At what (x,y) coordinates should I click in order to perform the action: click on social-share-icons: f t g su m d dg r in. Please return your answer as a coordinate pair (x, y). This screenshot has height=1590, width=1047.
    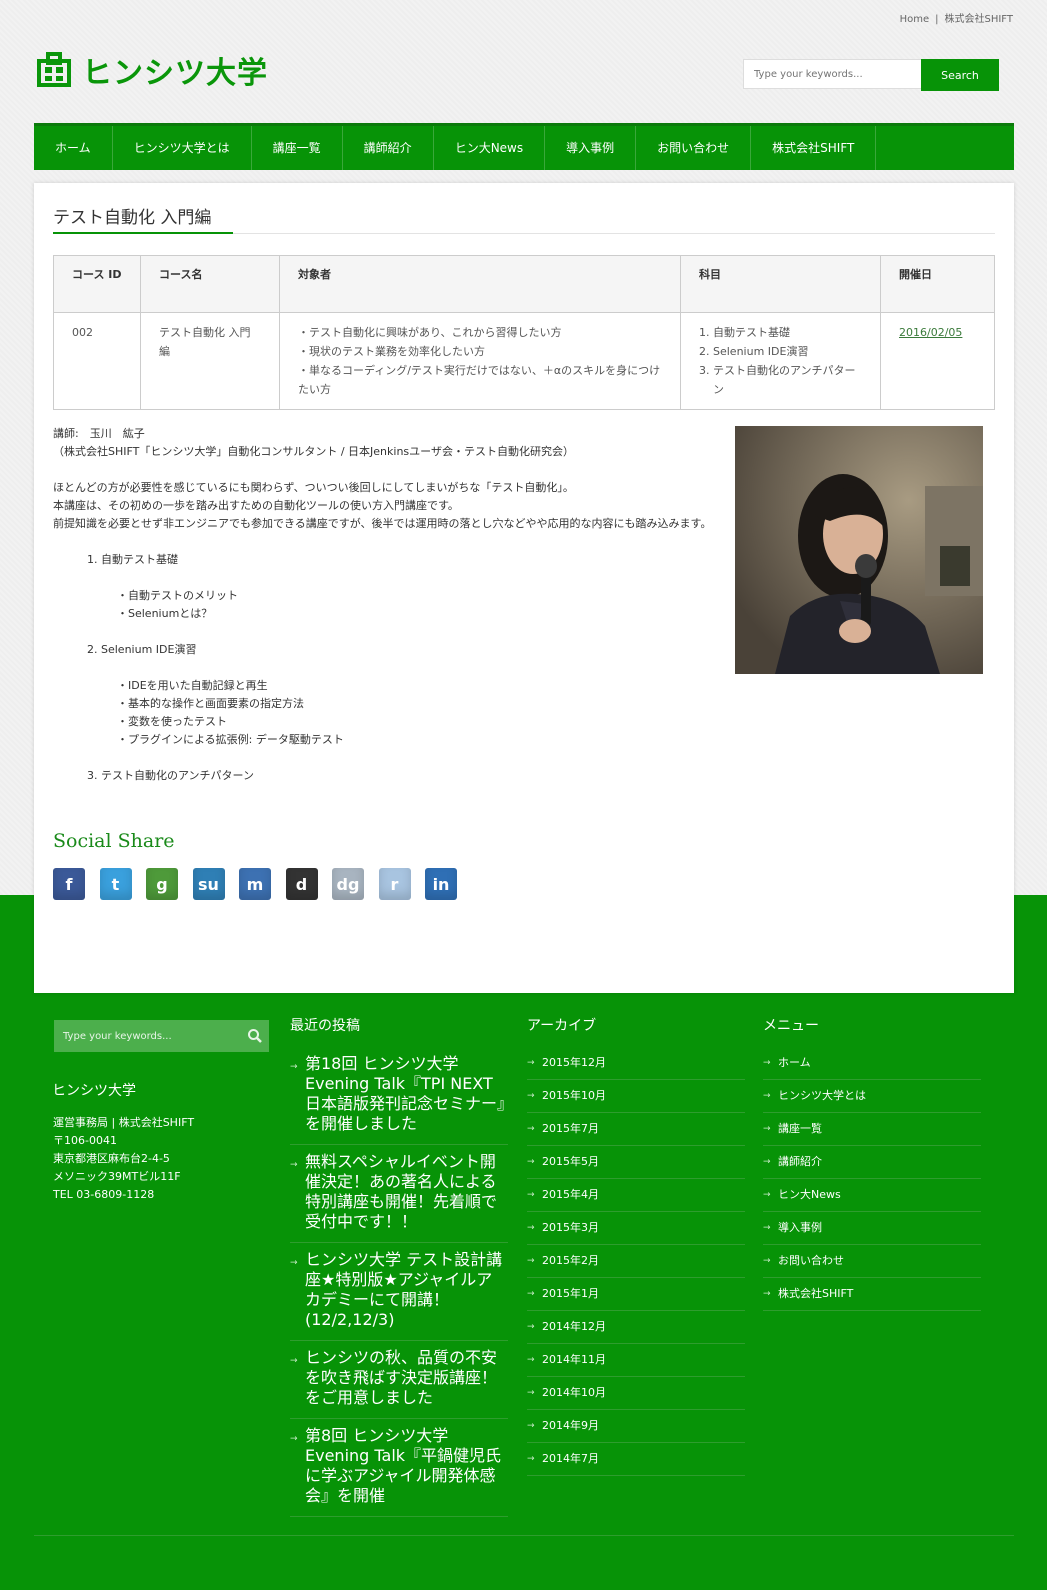
    Looking at the image, I should click on (262, 884).